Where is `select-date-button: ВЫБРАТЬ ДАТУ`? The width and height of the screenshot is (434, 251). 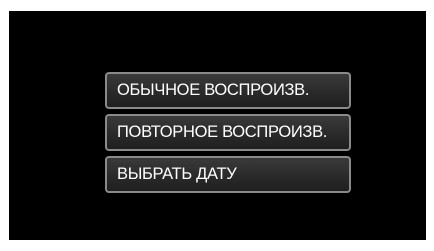 select-date-button: ВЫБРАТЬ ДАТУ is located at coordinates (228, 174).